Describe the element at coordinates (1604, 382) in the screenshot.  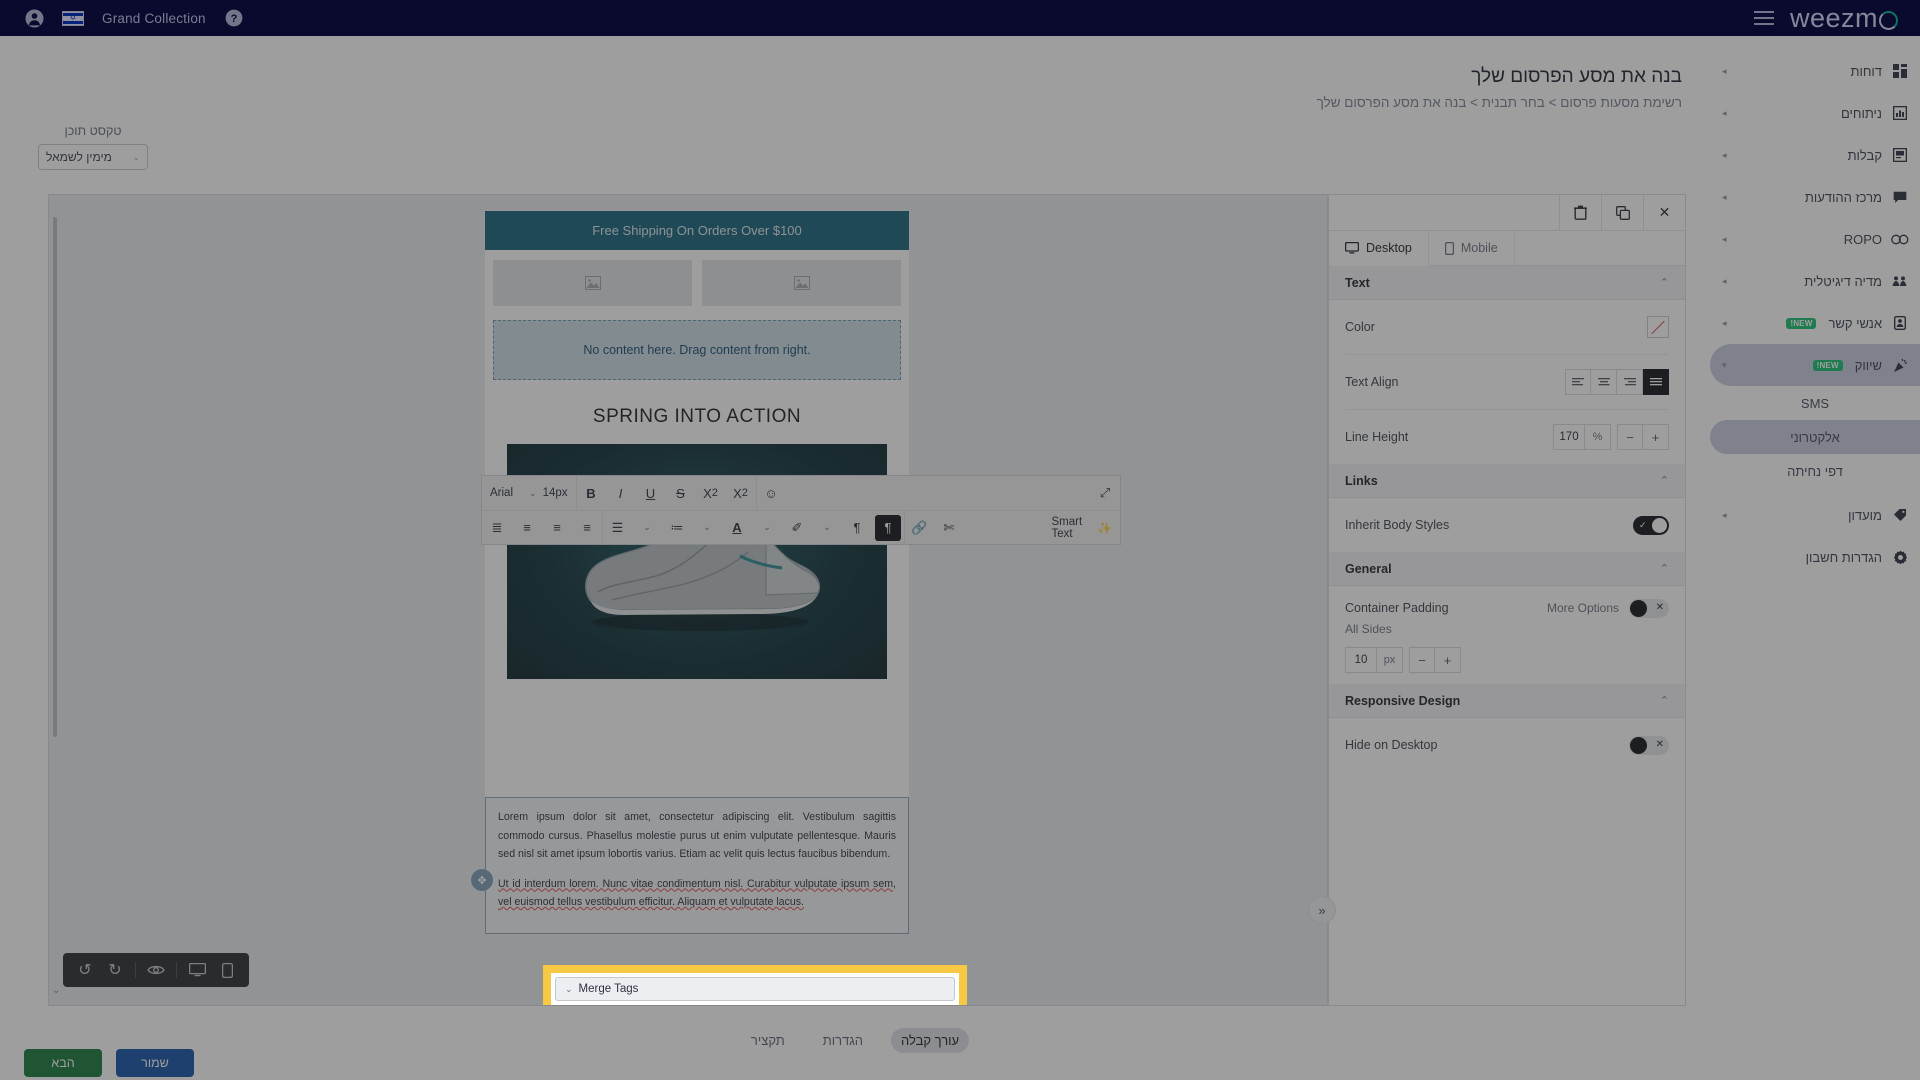
I see `align-center-button` at that location.